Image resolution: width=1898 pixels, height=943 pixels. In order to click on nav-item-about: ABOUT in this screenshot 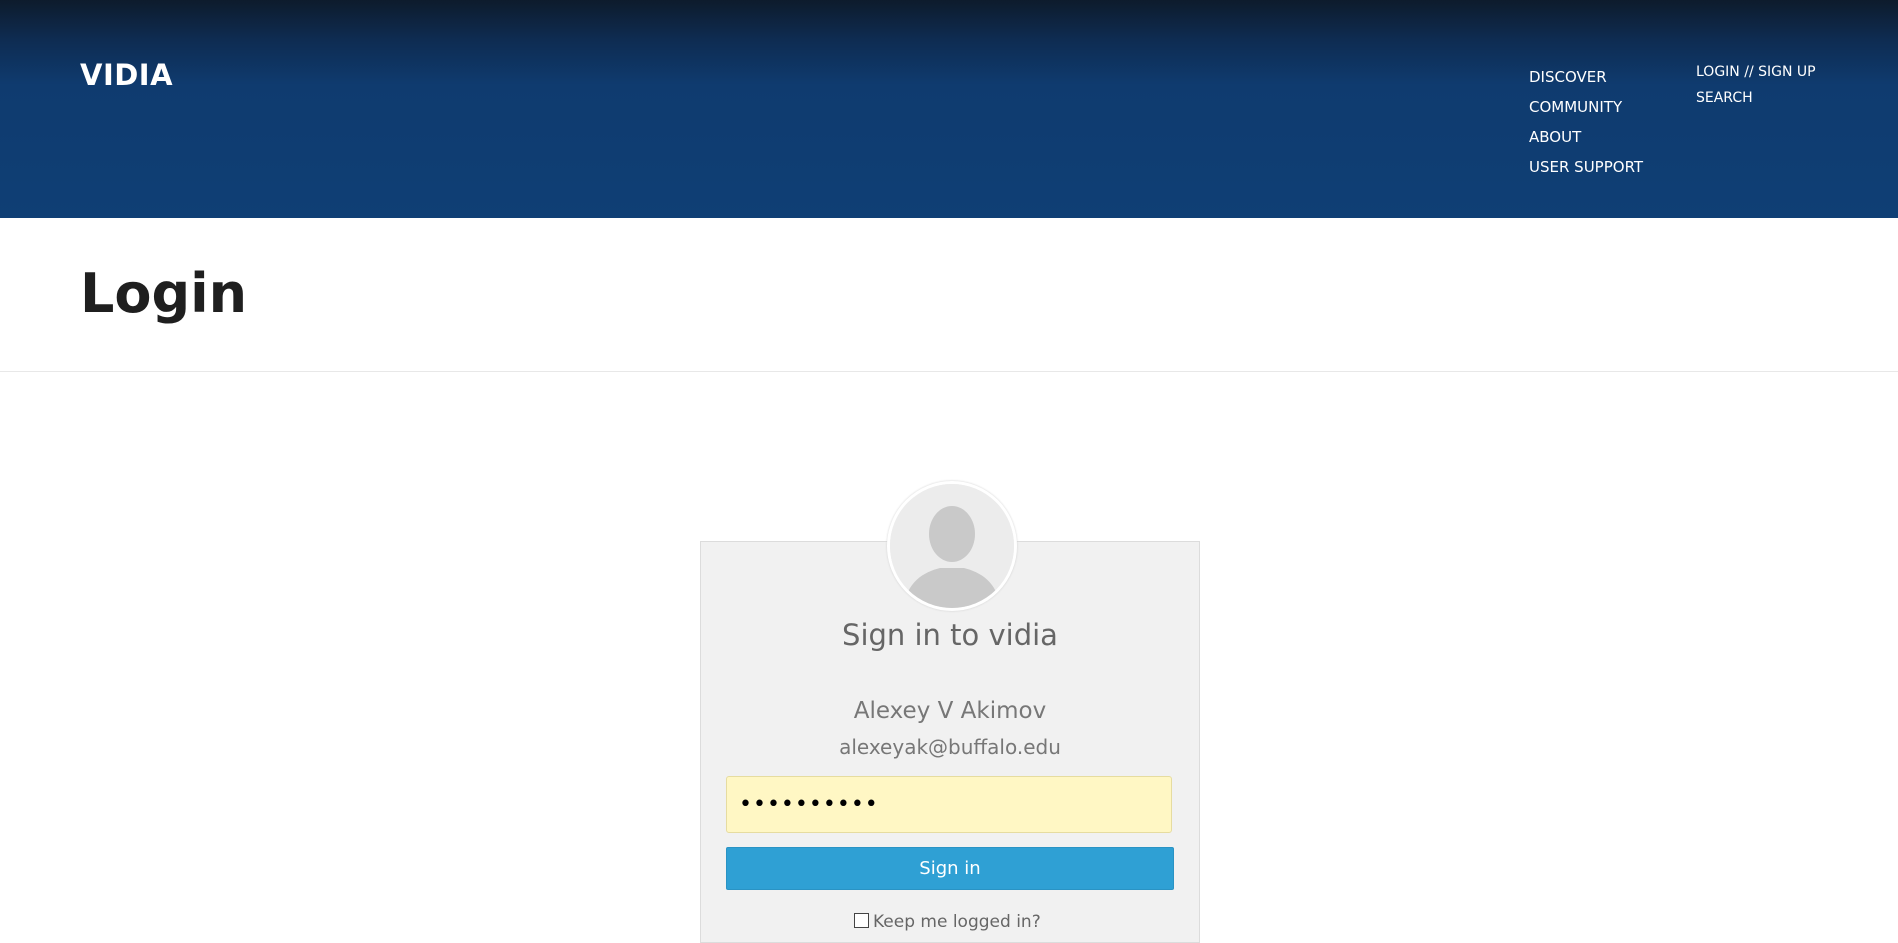, I will do `click(1586, 137)`.